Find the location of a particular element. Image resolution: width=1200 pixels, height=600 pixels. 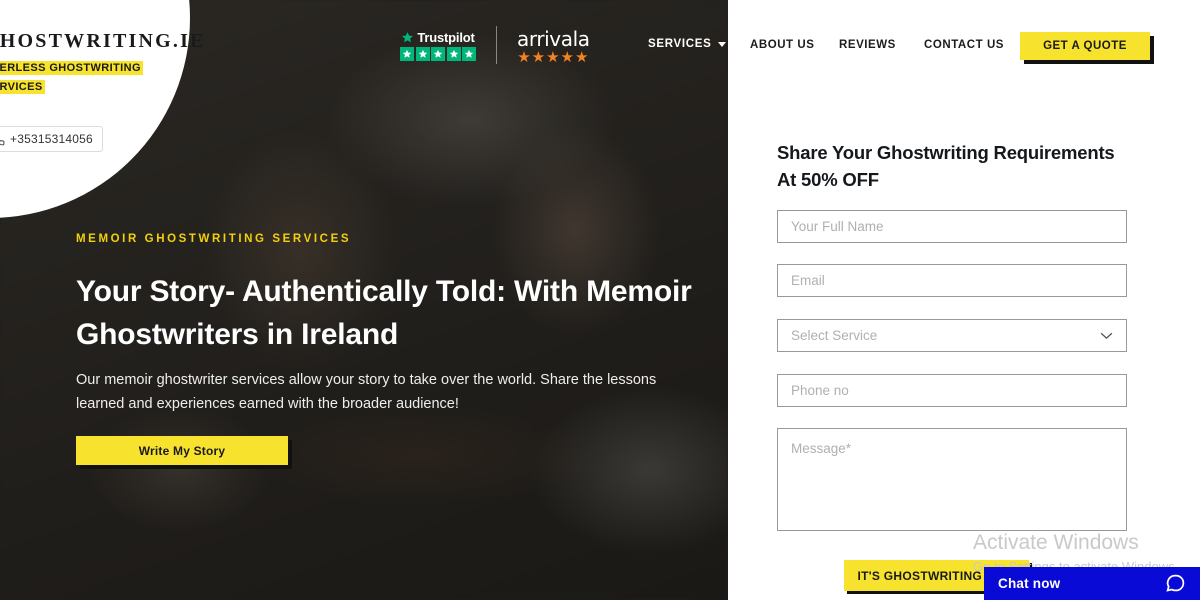

trustpilot-star-icon is located at coordinates (408, 36).